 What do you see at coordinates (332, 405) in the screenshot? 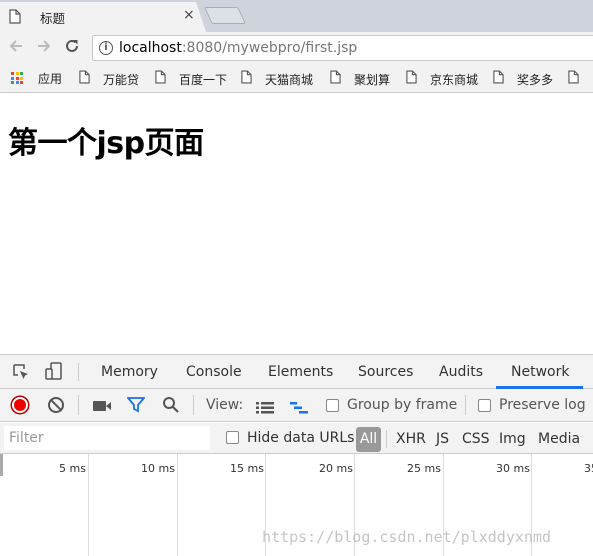
I see `group-by-frame-checkbox` at bounding box center [332, 405].